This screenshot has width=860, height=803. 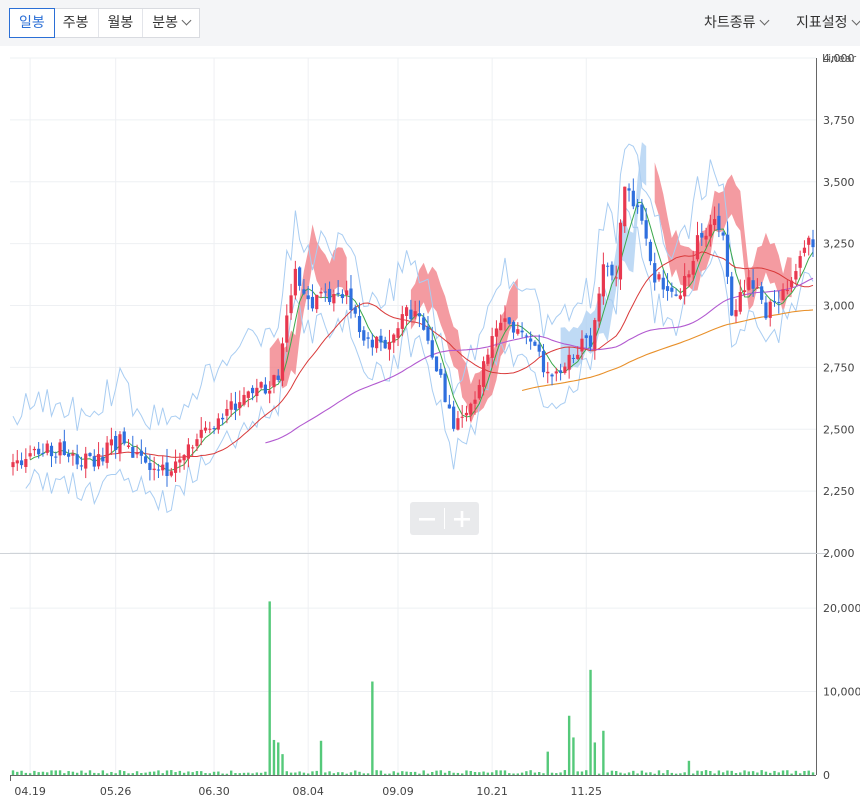 What do you see at coordinates (736, 22) in the screenshot?
I see `chart-type-menu: 차트종류` at bounding box center [736, 22].